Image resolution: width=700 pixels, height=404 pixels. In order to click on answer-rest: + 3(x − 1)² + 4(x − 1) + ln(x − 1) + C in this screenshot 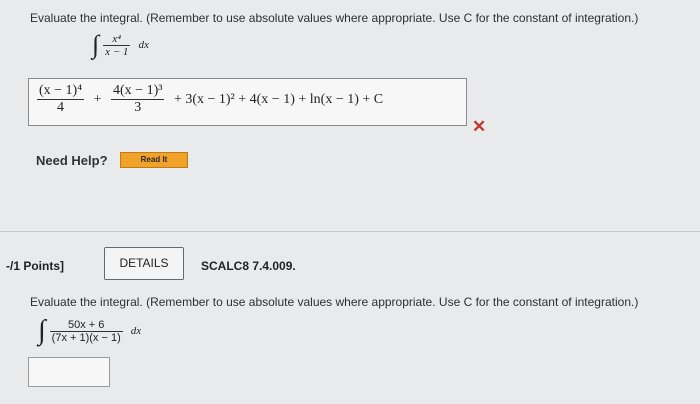, I will do `click(278, 99)`.